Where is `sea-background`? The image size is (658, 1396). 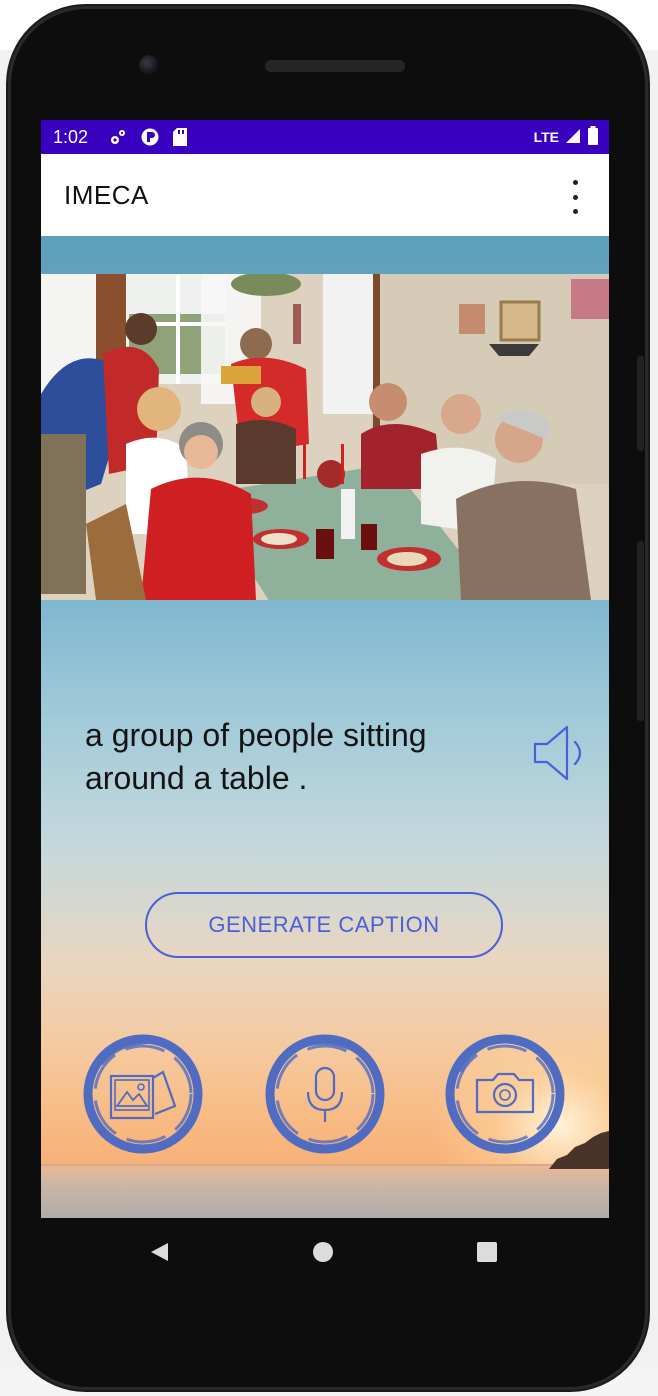
sea-background is located at coordinates (325, 1192).